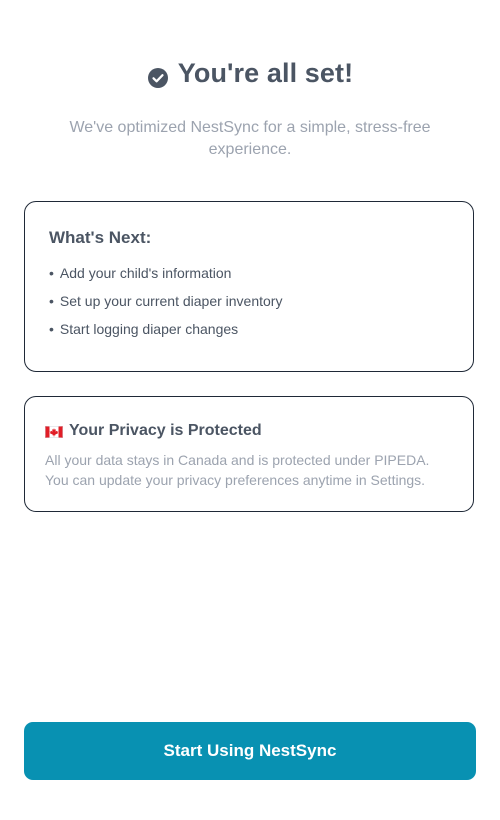 The height and width of the screenshot is (820, 500). I want to click on list-item-label: Set up your current diaper inventory, so click(171, 301).